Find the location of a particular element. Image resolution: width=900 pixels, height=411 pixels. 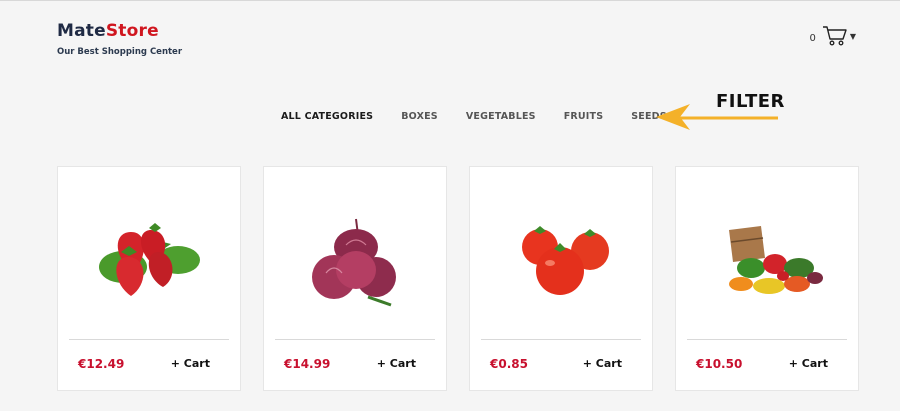

brand: MateStore Our Best Shopping Center is located at coordinates (119, 39).